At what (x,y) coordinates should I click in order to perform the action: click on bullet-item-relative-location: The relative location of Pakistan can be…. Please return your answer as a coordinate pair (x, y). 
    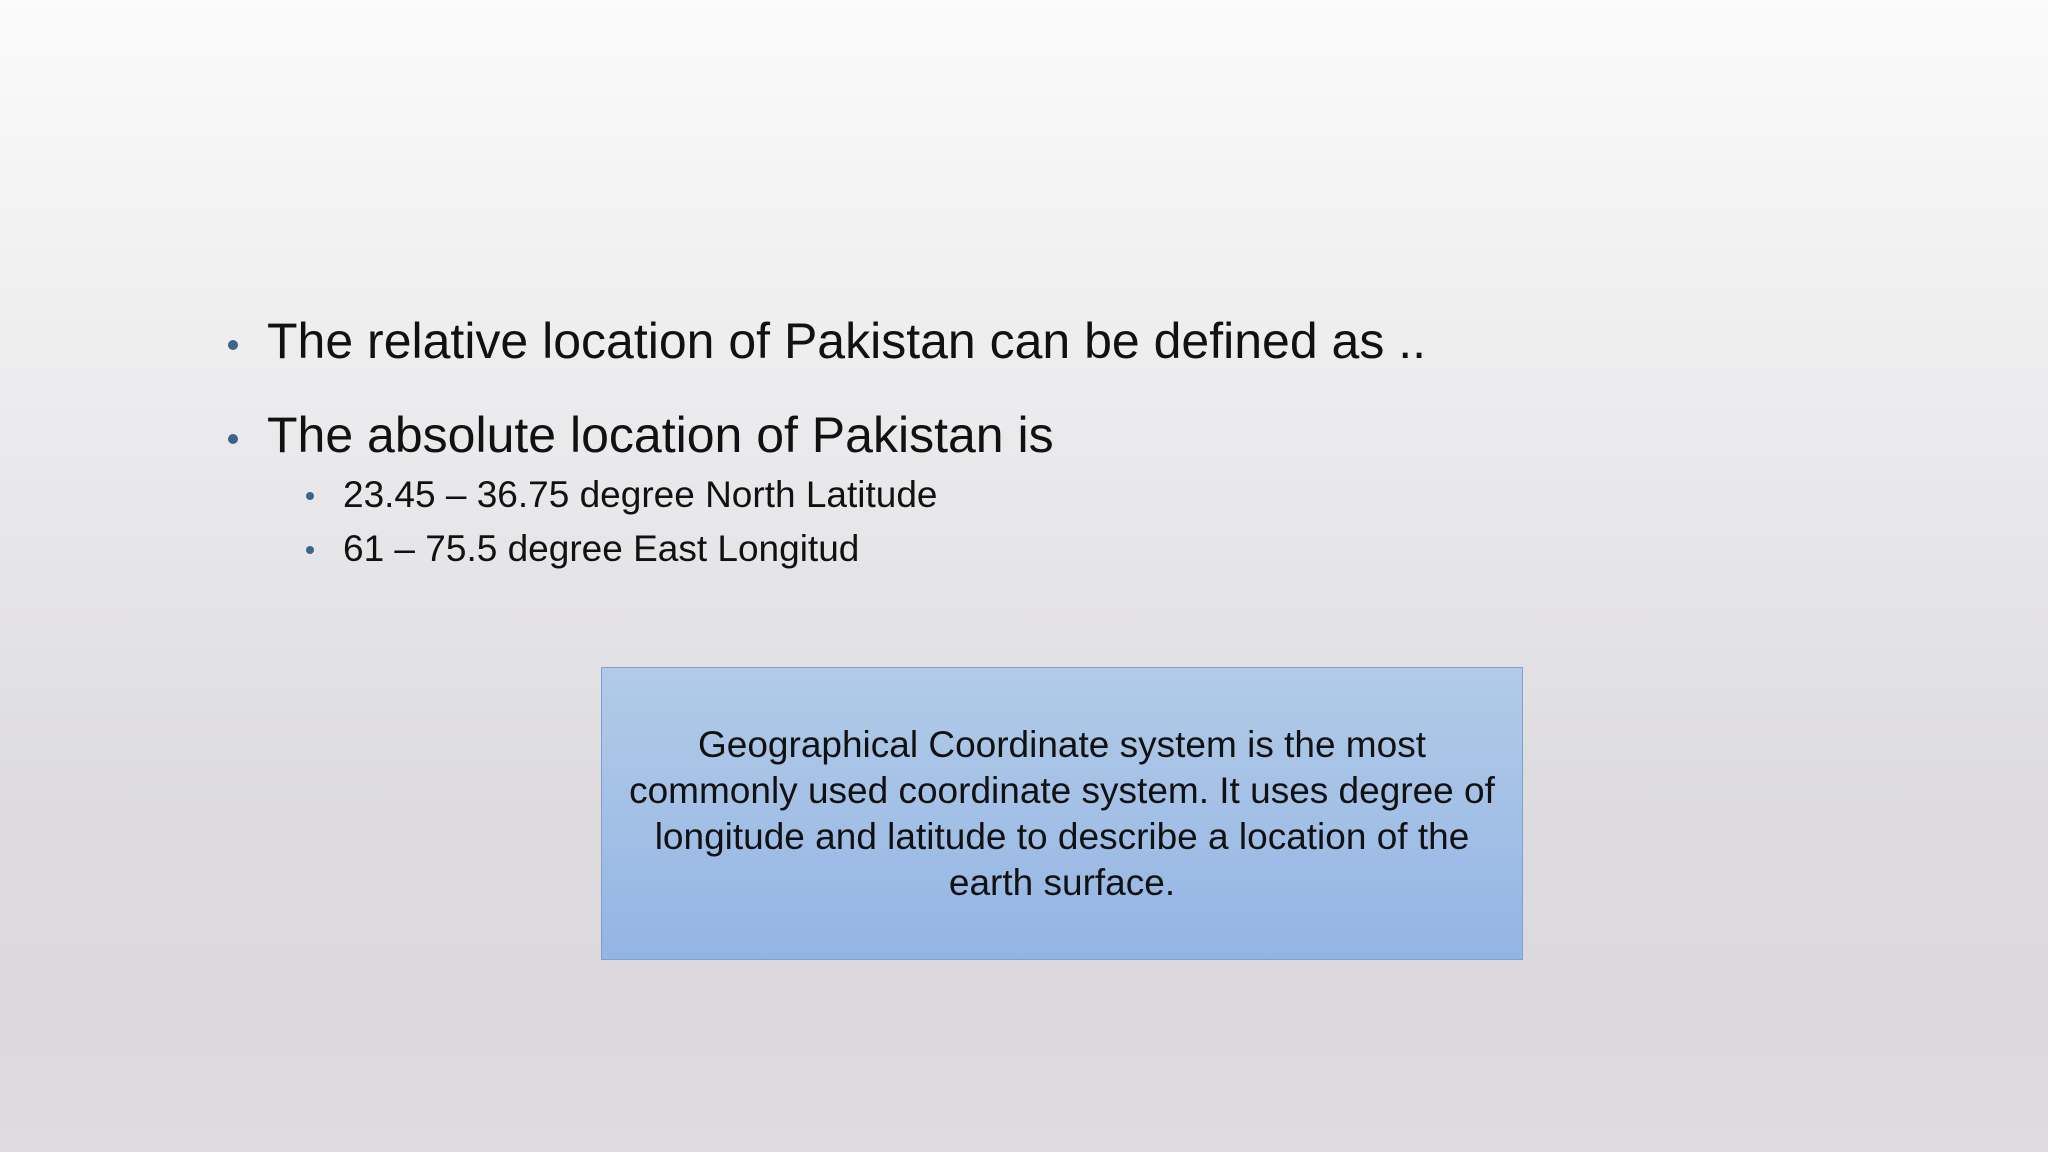
    Looking at the image, I should click on (1022, 351).